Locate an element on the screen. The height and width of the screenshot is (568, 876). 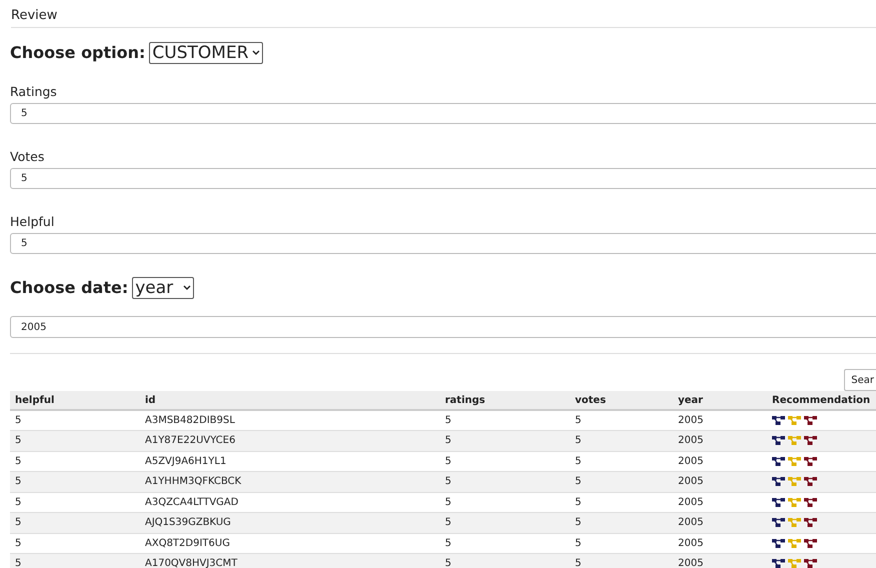
field-label: Votes is located at coordinates (28, 157).